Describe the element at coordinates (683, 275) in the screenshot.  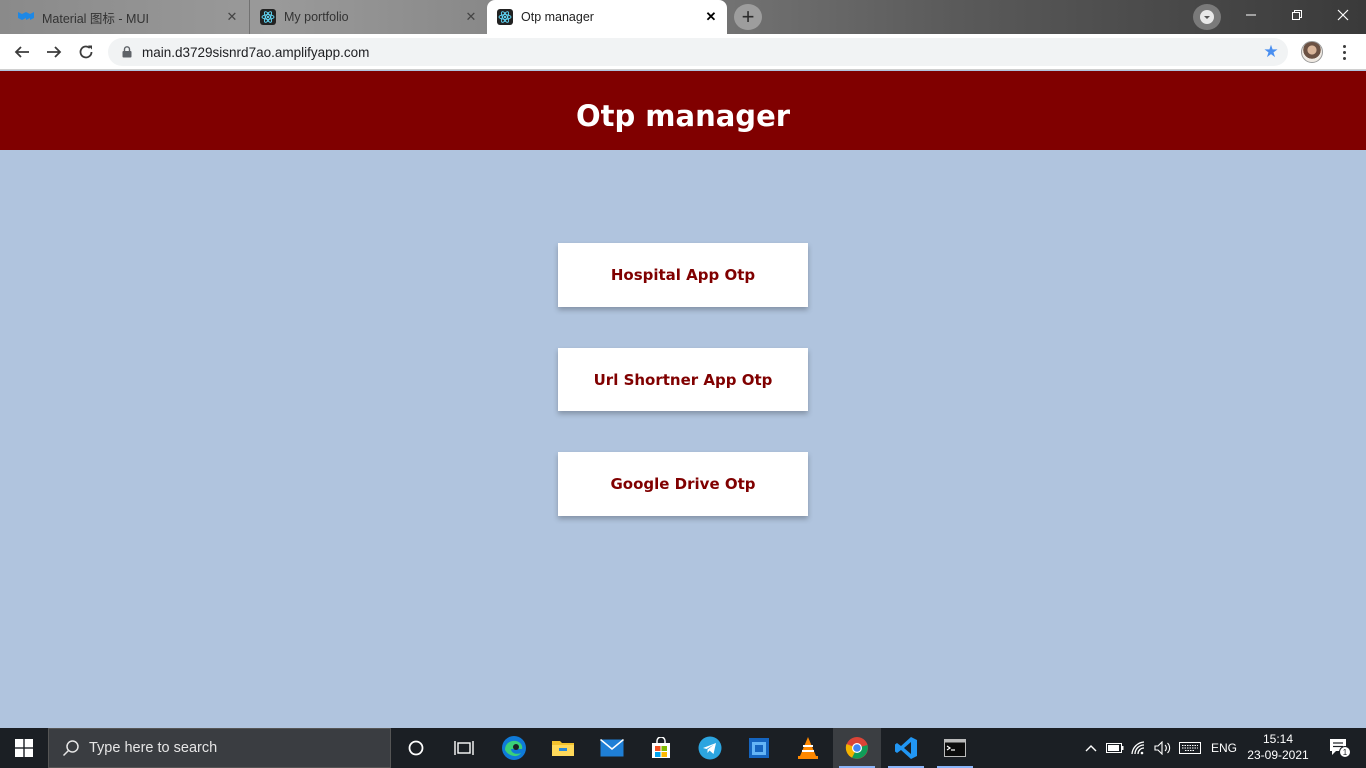
I see `hospital-app-otp-button: Hospital App Otp` at that location.